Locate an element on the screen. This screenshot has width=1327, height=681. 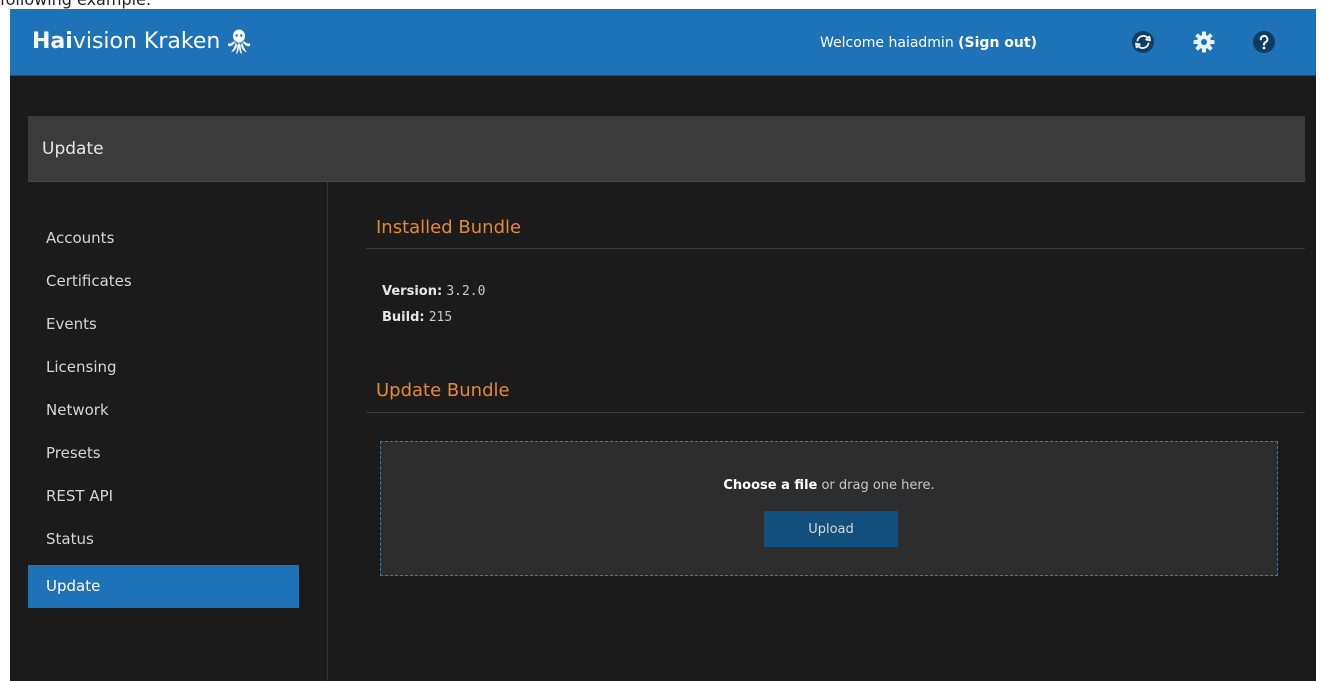
sidebar-item-update: Update is located at coordinates (163, 586).